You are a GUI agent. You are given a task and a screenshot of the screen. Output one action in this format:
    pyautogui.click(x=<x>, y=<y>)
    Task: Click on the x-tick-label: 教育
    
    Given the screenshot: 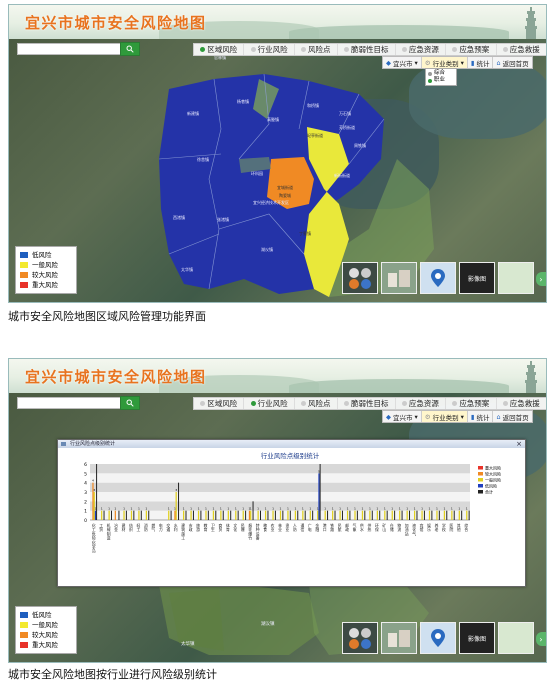 What is the action you would take?
    pyautogui.click(x=206, y=527)
    